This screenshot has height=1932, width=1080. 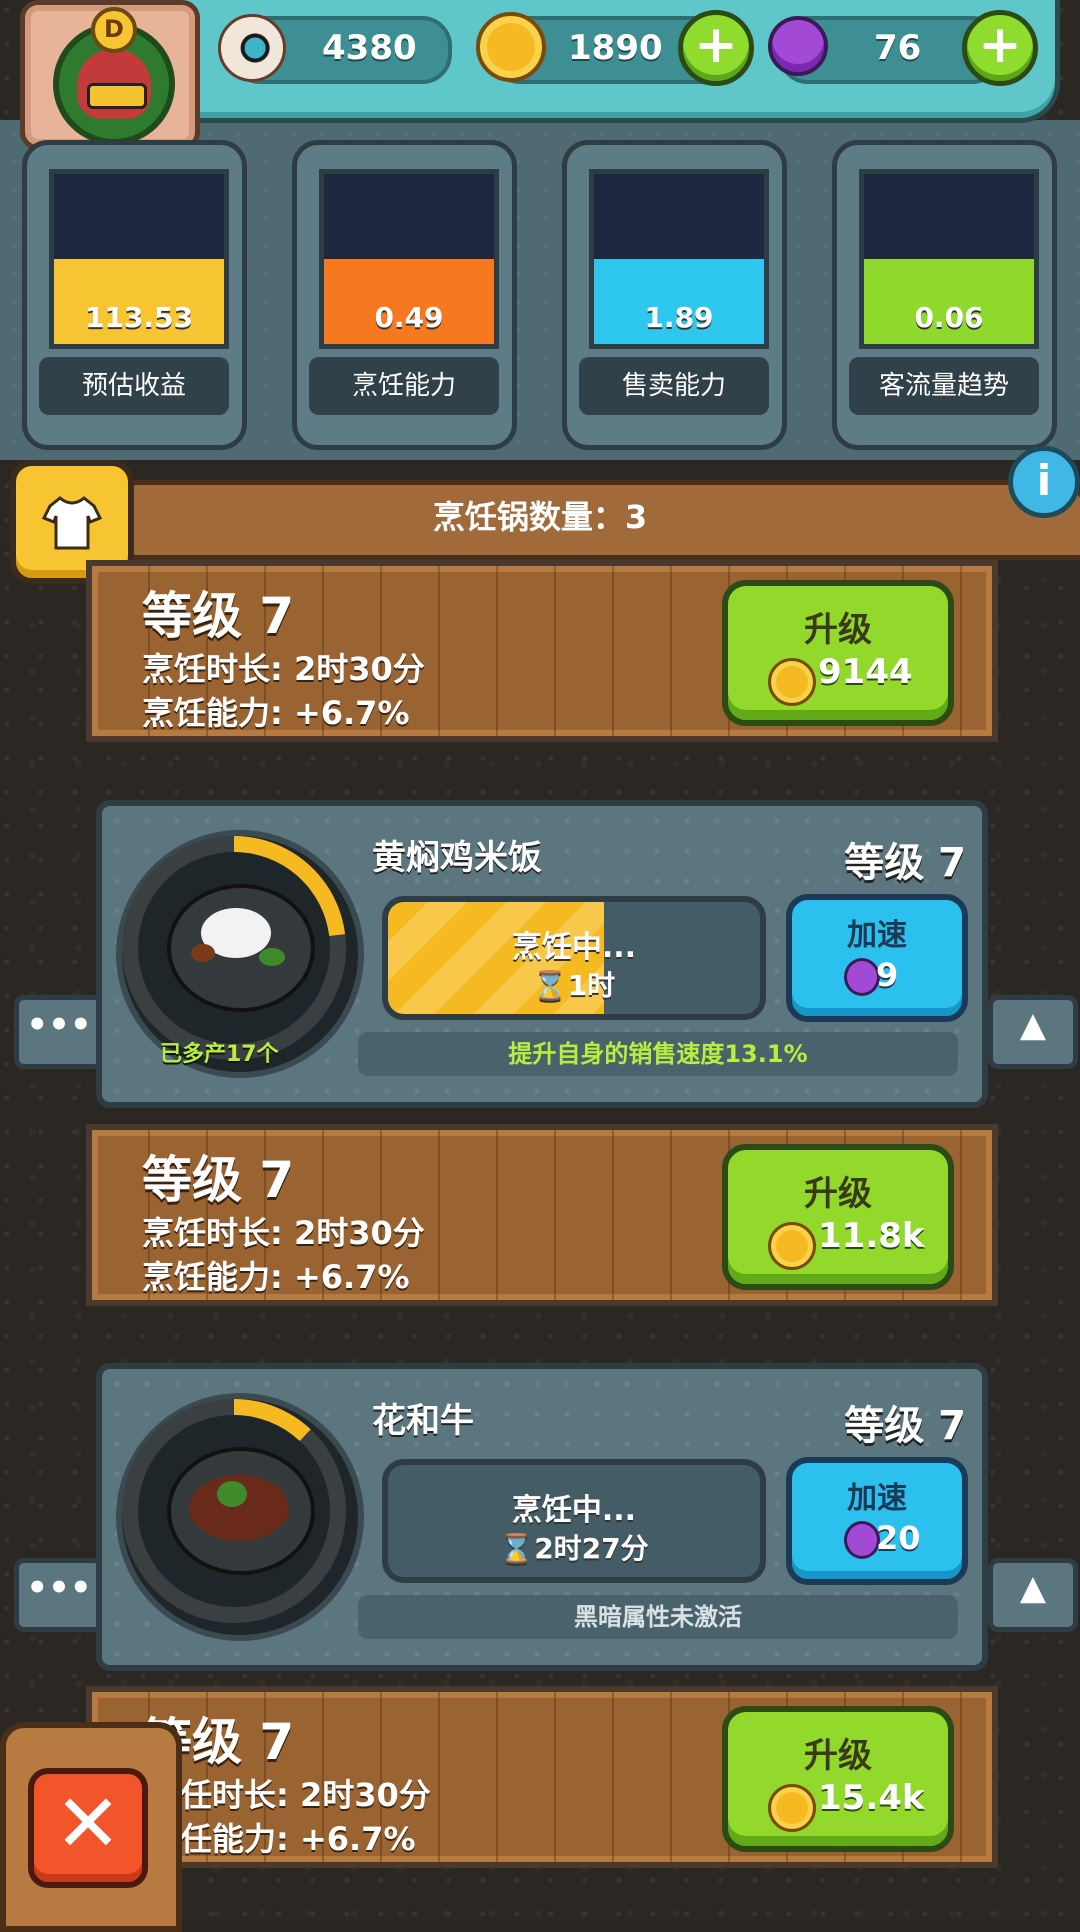 I want to click on cooking-progress-bar: 烹饪中... ⌛1时, so click(x=574, y=958).